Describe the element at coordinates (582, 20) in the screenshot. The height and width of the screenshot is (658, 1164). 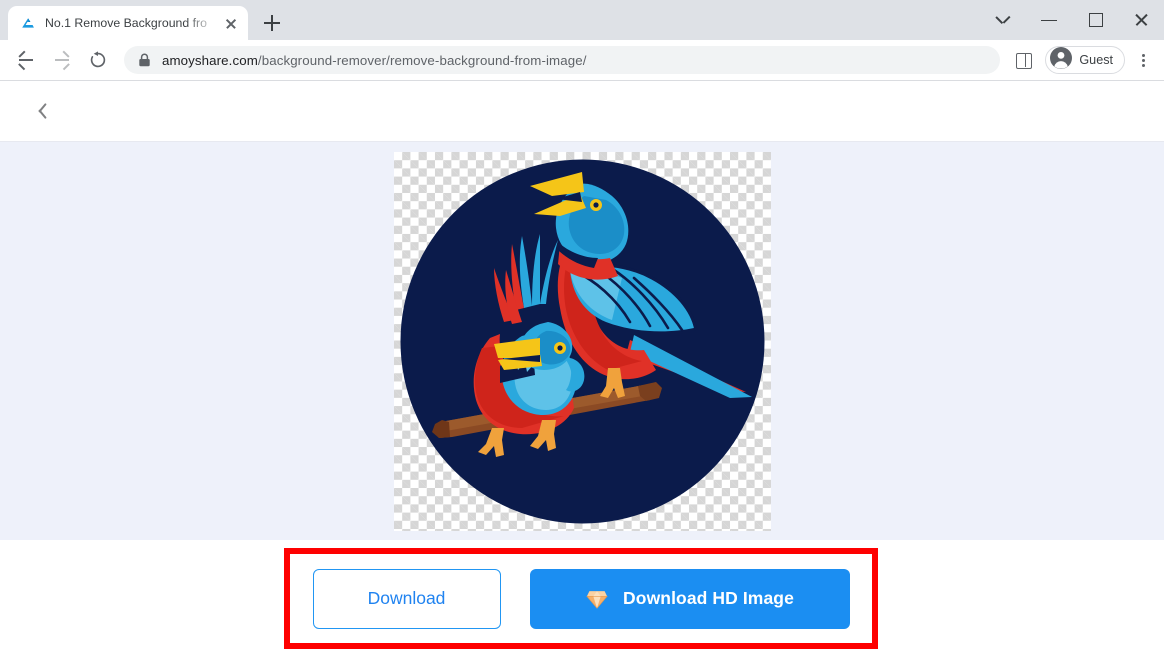
I see `tab-strip: No.1 Remove Background fro` at that location.